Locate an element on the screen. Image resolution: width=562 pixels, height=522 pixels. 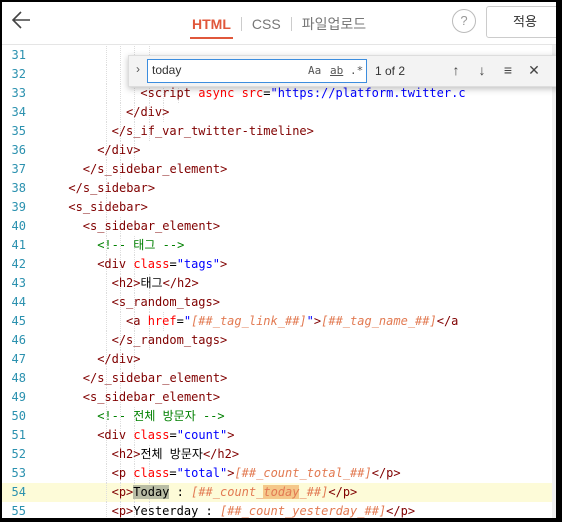
code-line: 40 <s_sidebar_element> is located at coordinates (279, 226).